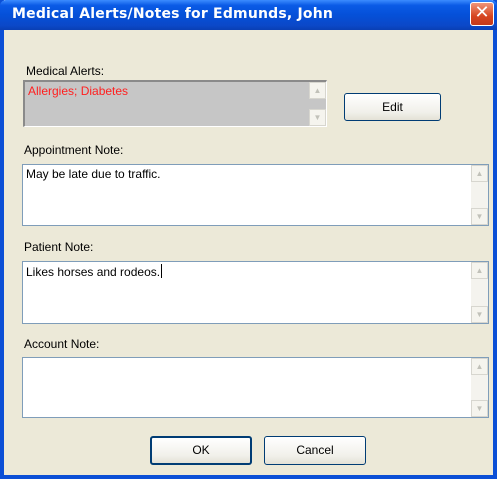 The height and width of the screenshot is (479, 497). I want to click on text-caret, so click(162, 271).